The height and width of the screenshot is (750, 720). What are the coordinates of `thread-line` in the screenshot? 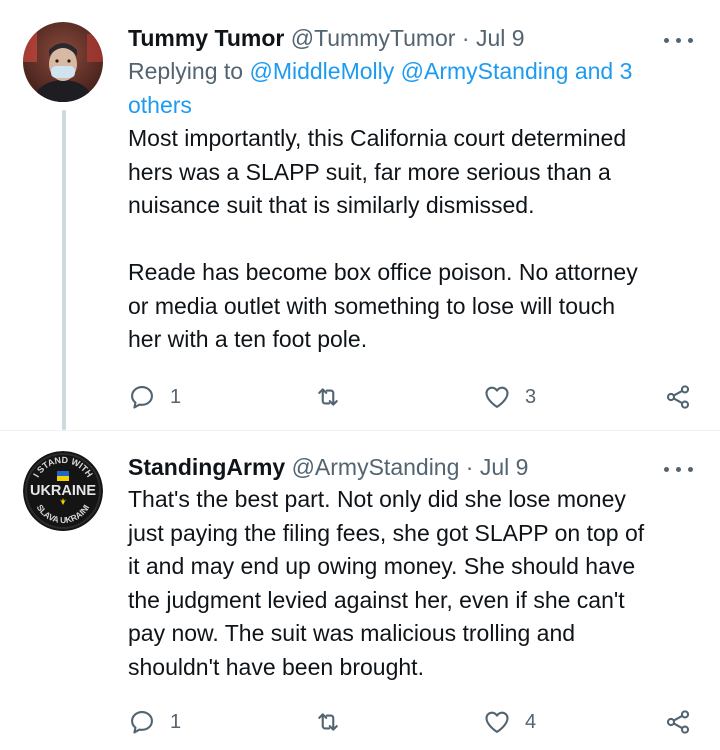 It's located at (64, 270).